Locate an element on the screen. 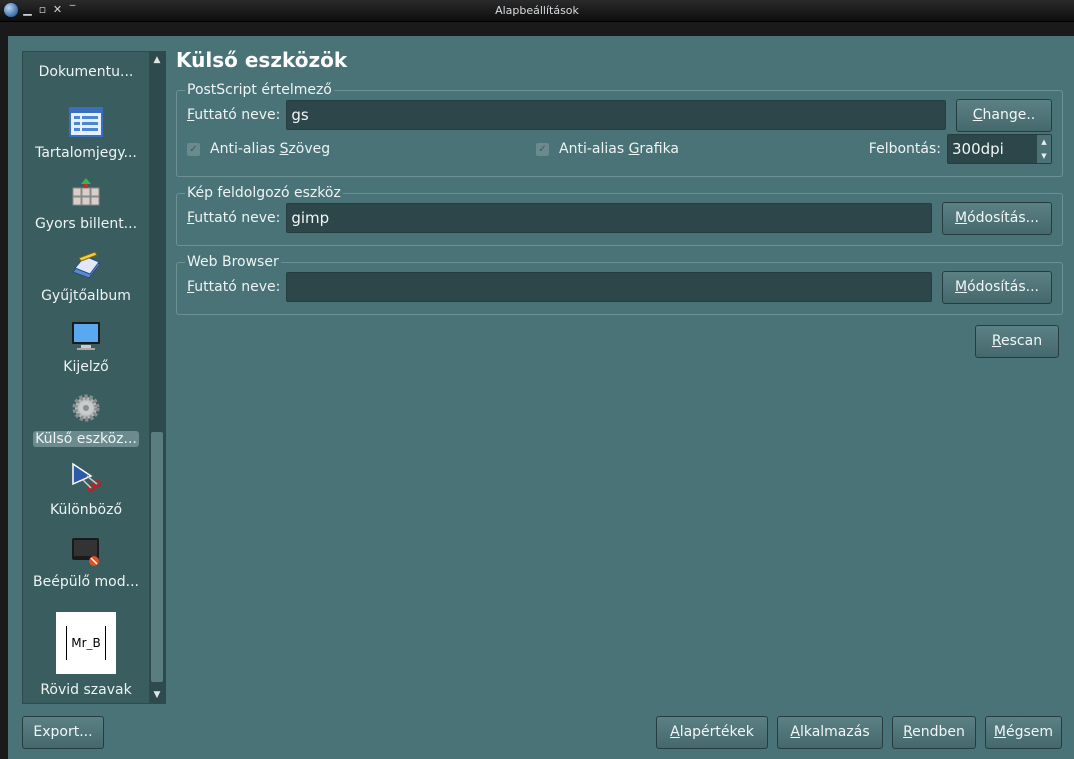 The height and width of the screenshot is (759, 1074). defaults-button: Alapértékek is located at coordinates (712, 732).